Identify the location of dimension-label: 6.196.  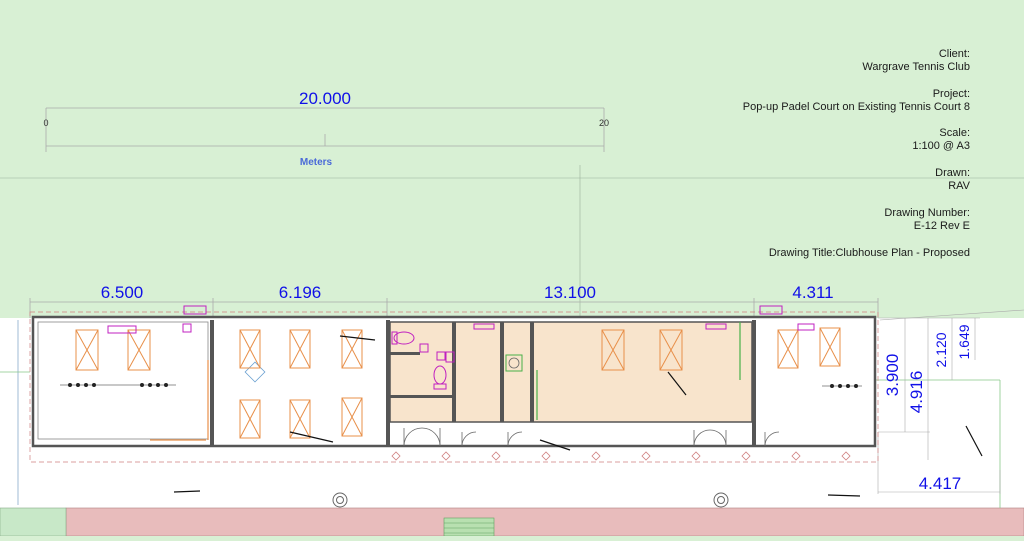
(300, 292).